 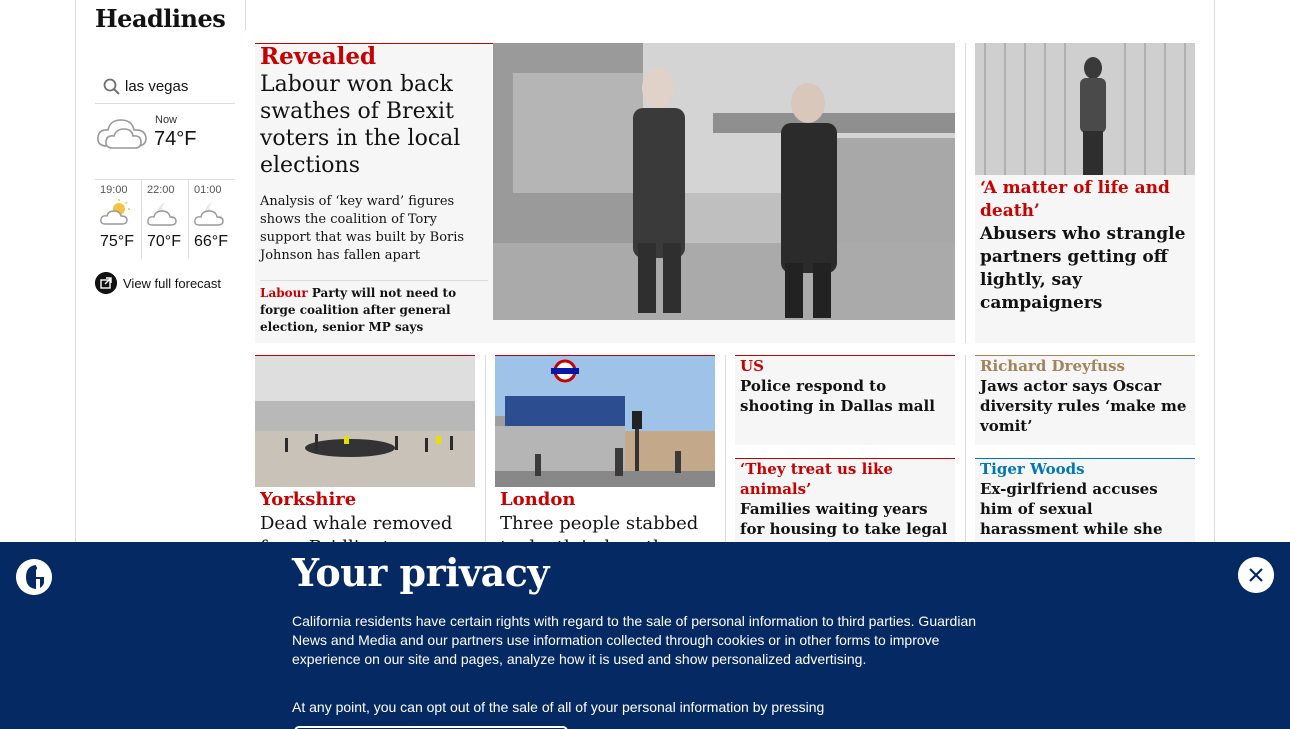 What do you see at coordinates (166, 120) in the screenshot?
I see `weather-now-label: Now` at bounding box center [166, 120].